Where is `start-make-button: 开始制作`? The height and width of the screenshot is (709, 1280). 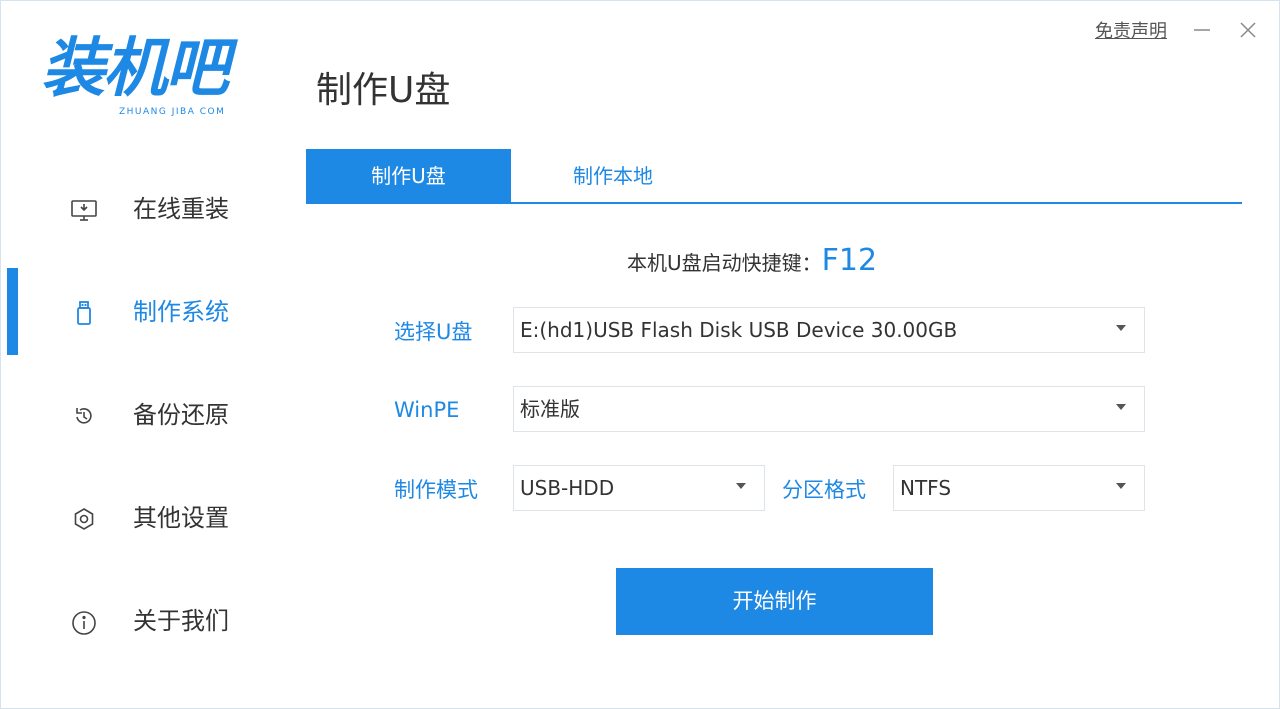 start-make-button: 开始制作 is located at coordinates (774, 601).